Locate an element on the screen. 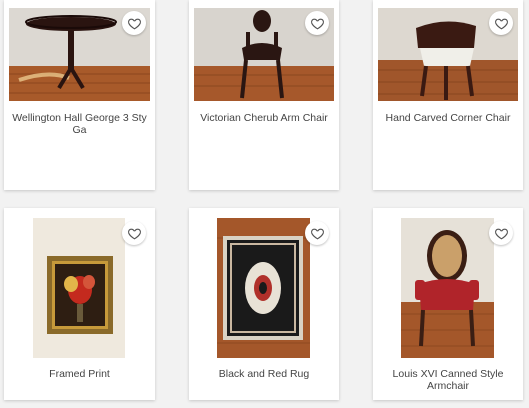 The height and width of the screenshot is (408, 529). product-card: Louis XVI Canned Style Armchair is located at coordinates (448, 304).